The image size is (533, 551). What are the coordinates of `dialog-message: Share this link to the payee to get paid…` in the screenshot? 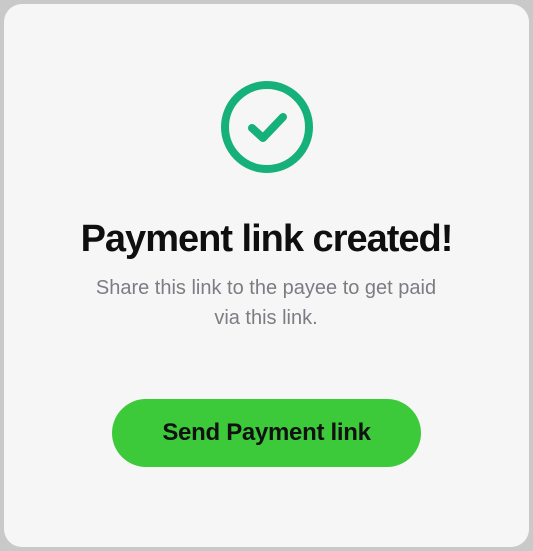 It's located at (266, 303).